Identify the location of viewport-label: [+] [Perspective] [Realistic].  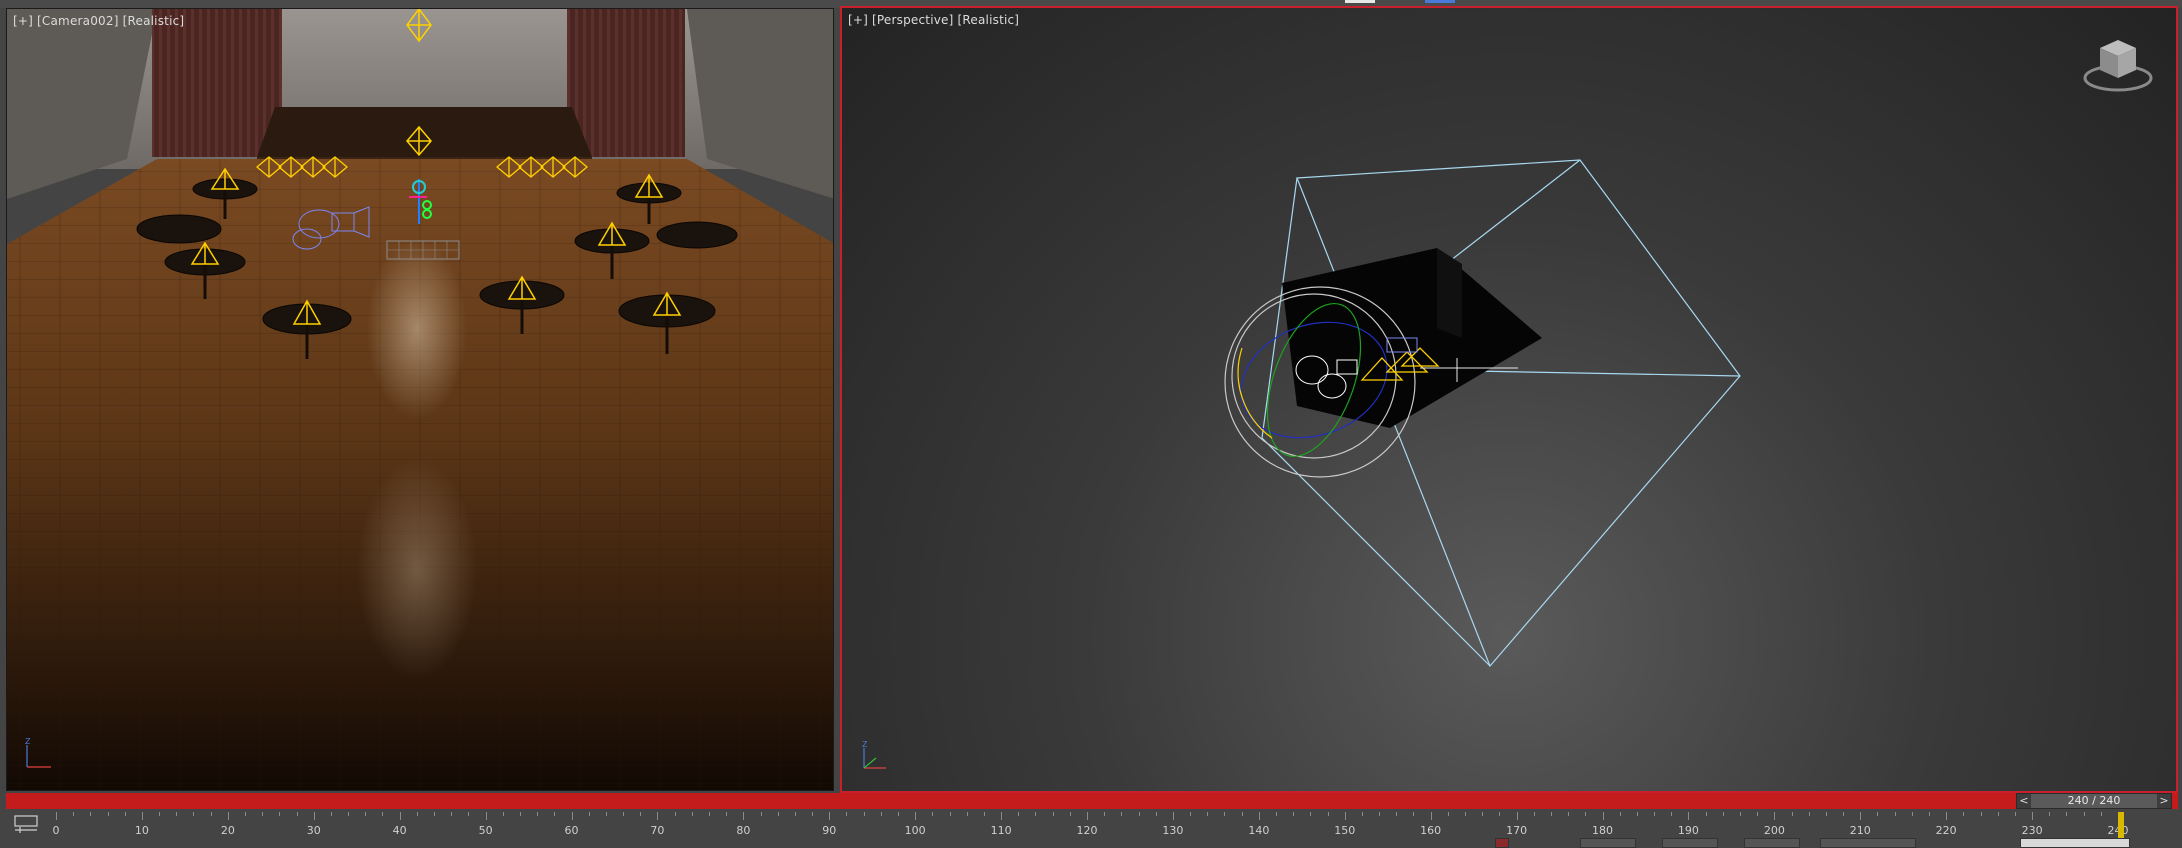
(933, 20).